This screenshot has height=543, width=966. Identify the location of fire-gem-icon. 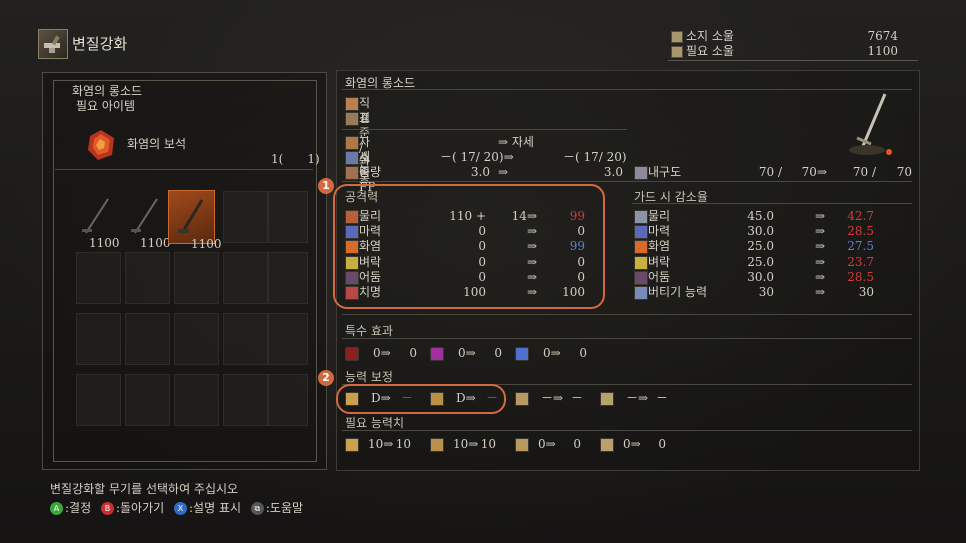
(101, 145).